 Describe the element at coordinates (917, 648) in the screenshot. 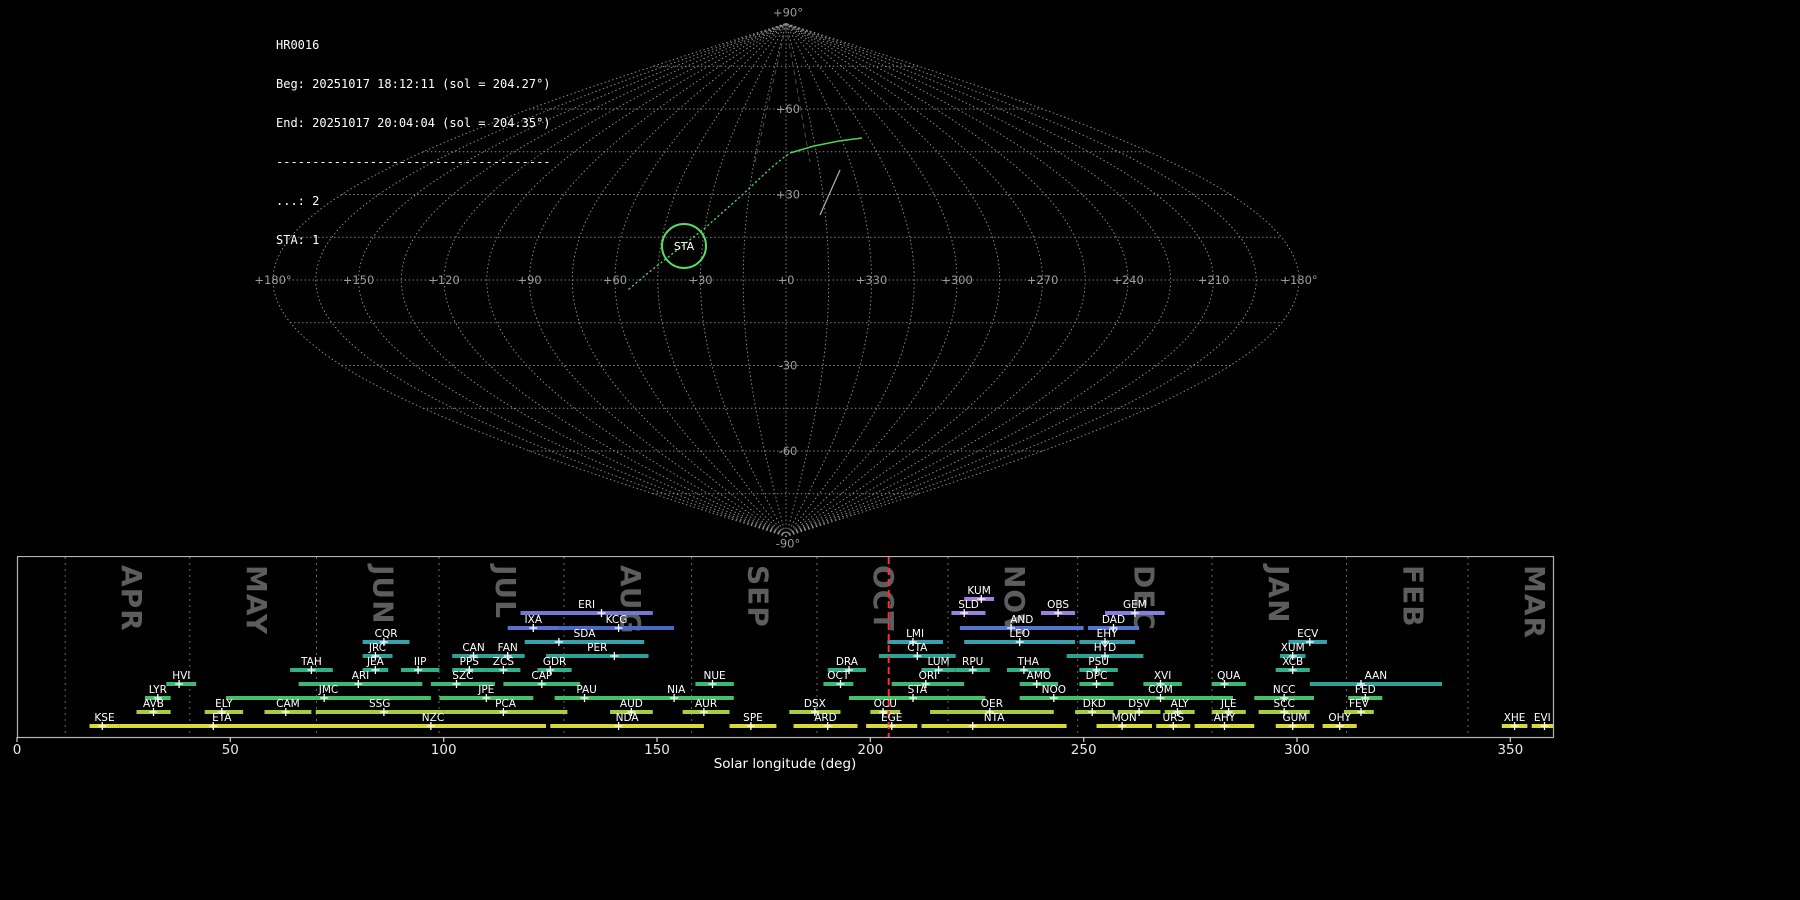

I see `shower-label-CTA: CTA` at that location.